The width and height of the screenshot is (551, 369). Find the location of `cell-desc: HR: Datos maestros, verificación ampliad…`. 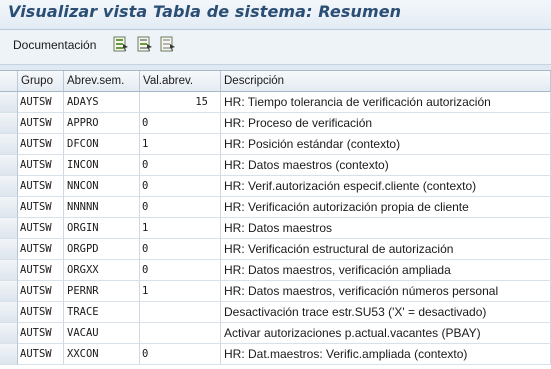

cell-desc: HR: Datos maestros, verificación ampliad… is located at coordinates (386, 270).